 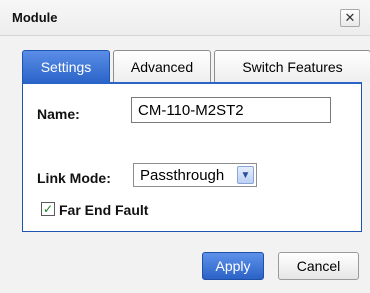 I want to click on link-mode-value: Passthrough, so click(x=182, y=175).